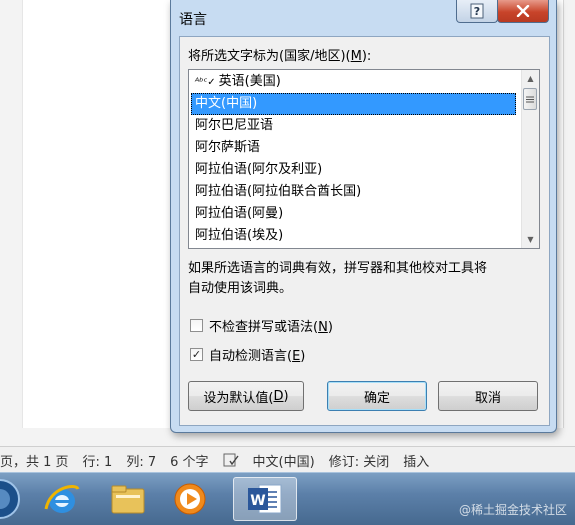  I want to click on status-page: 页，共 1 页, so click(34, 460).